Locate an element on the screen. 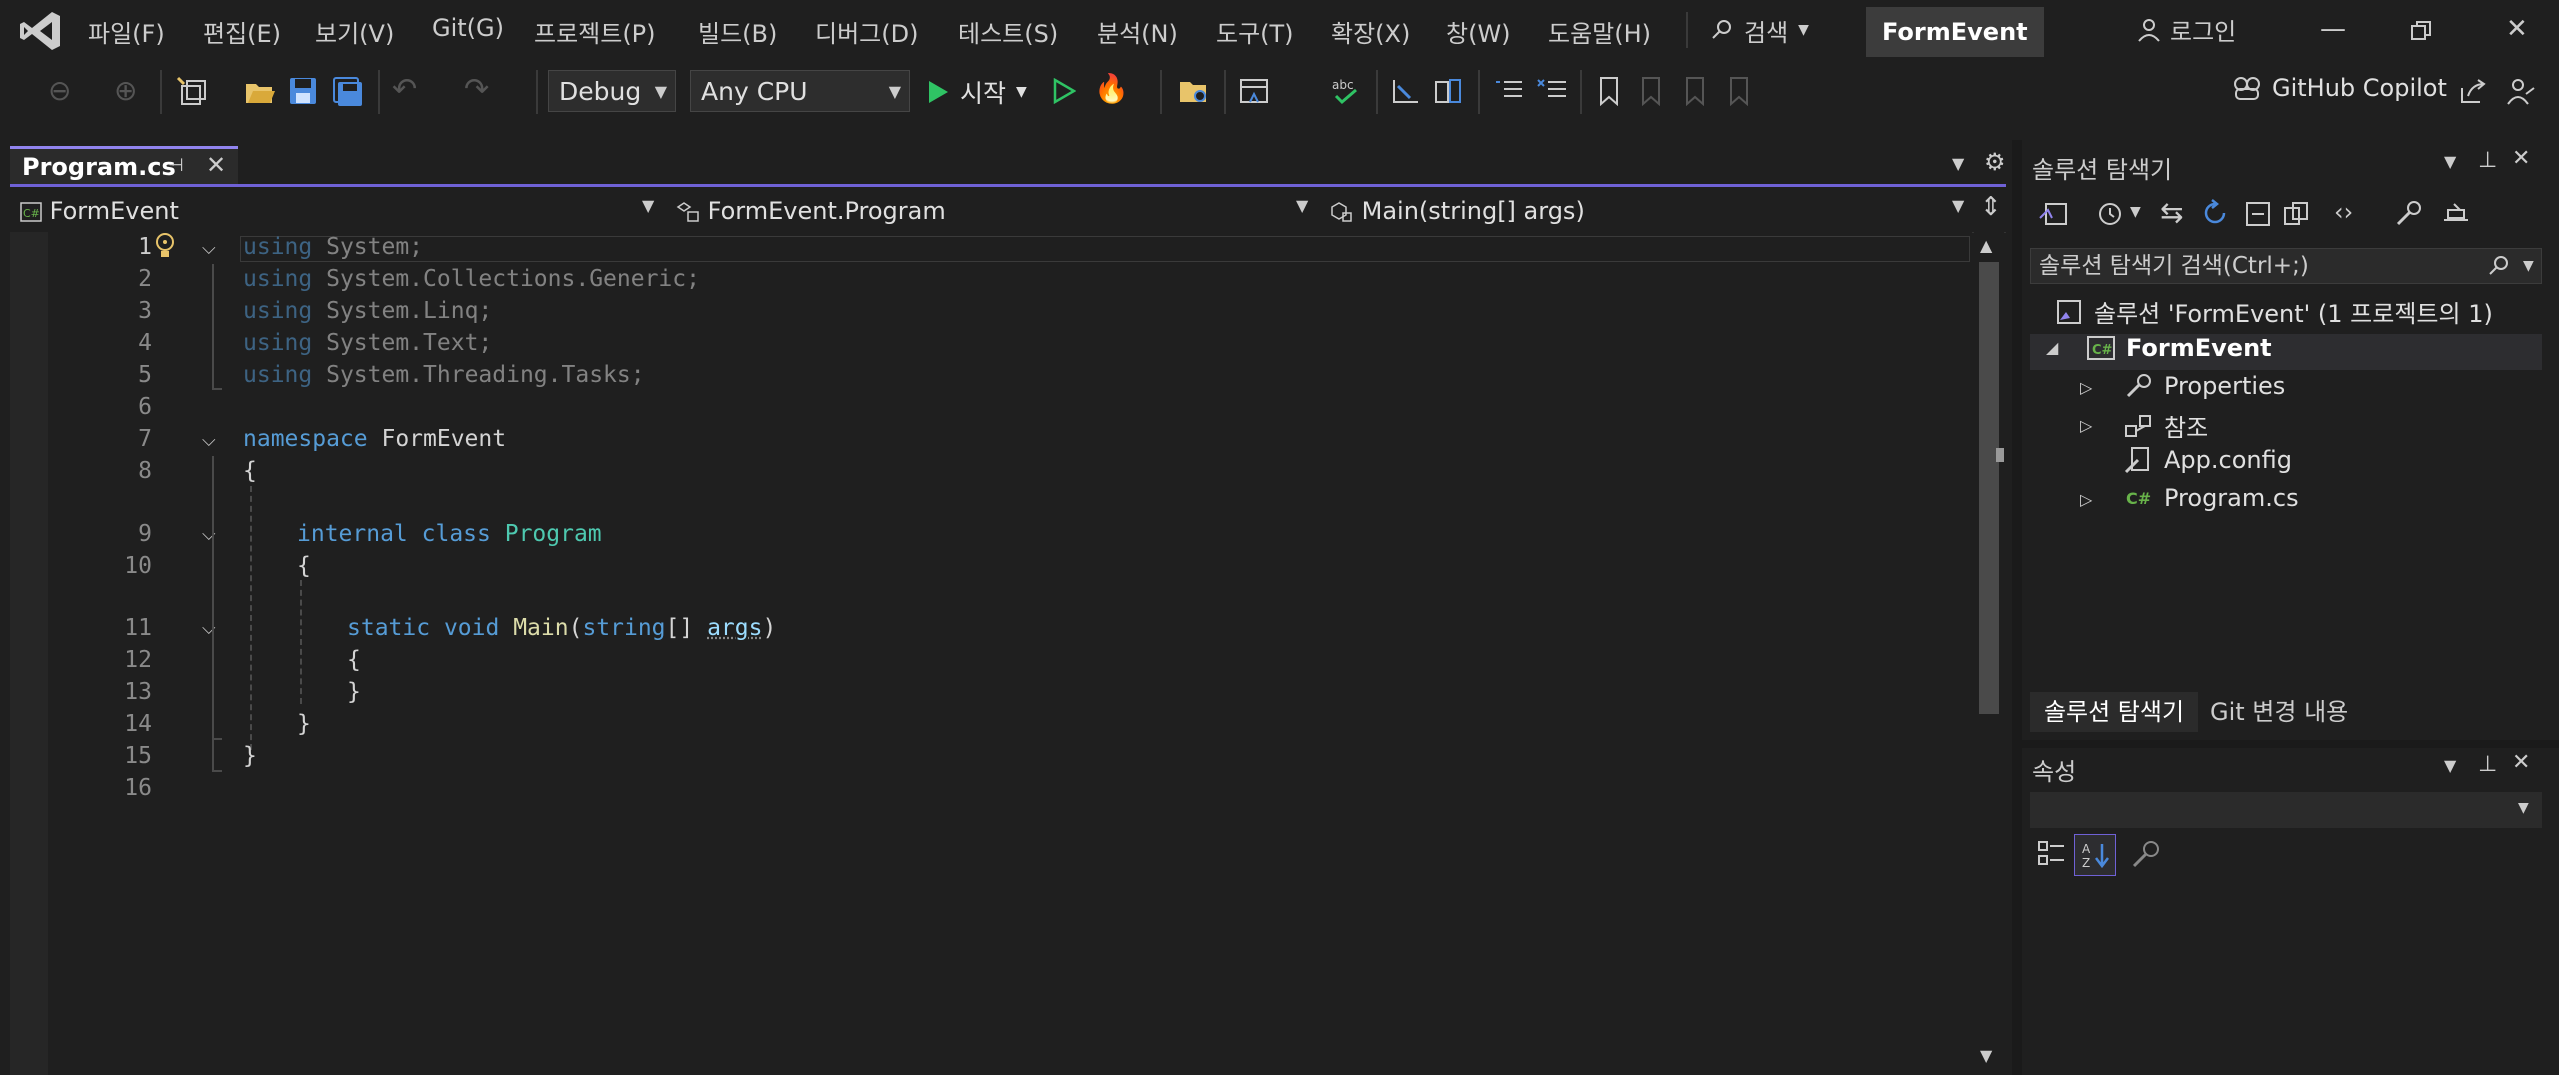 Image resolution: width=2559 pixels, height=1075 pixels. show-all-files-icon is located at coordinates (2296, 214).